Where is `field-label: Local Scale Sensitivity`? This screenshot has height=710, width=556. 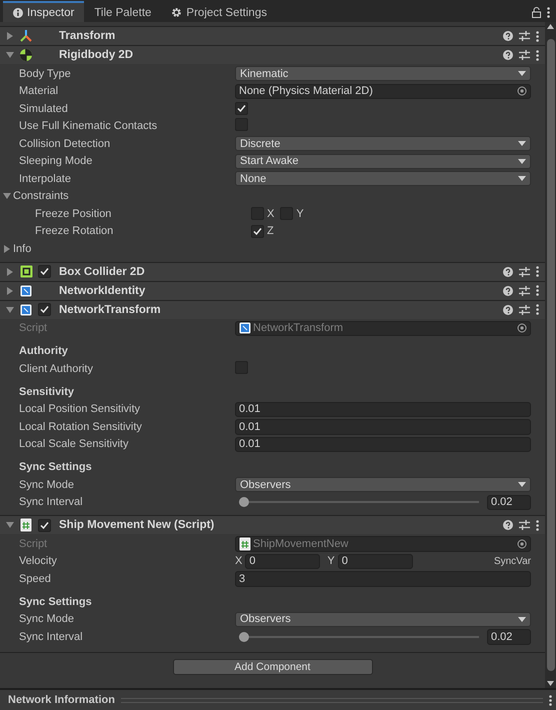
field-label: Local Scale Sensitivity is located at coordinates (74, 444).